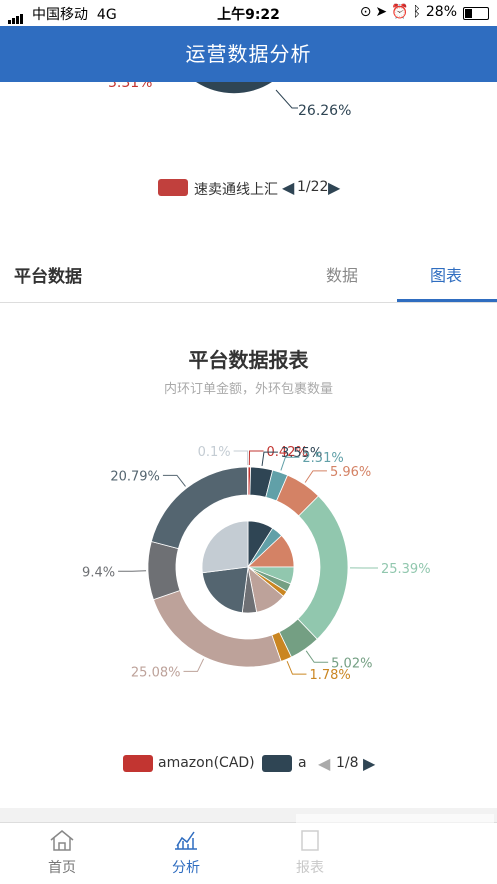 This screenshot has height=884, width=497. What do you see at coordinates (347, 763) in the screenshot?
I see `legend-pager: 1/8` at bounding box center [347, 763].